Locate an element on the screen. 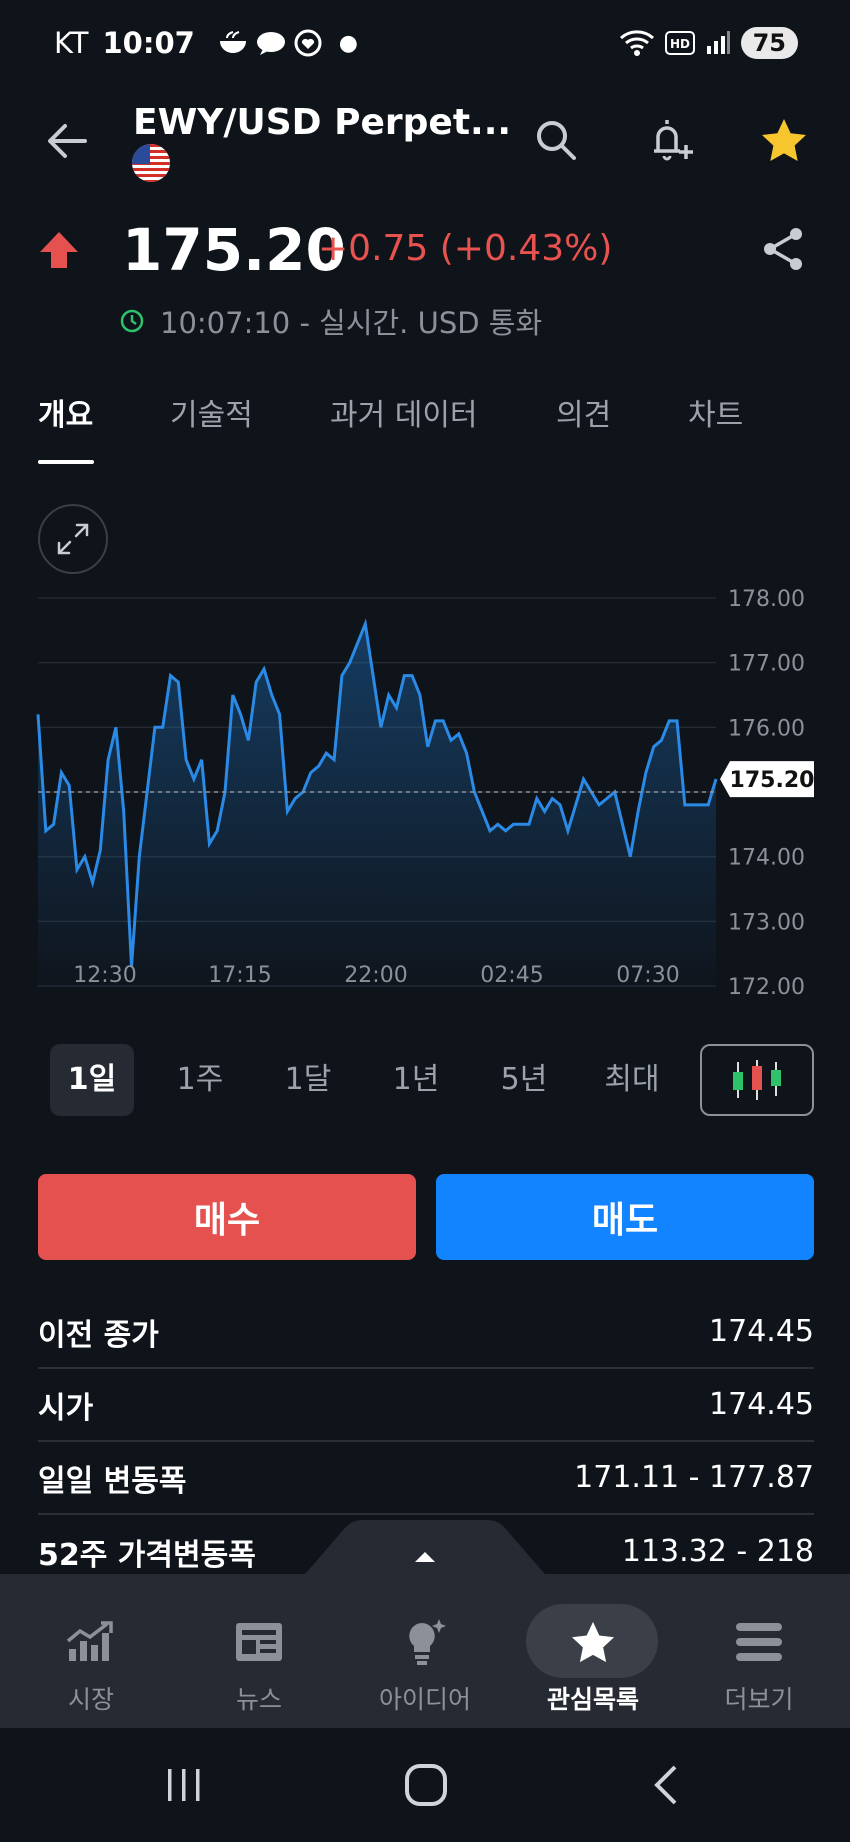  candlestick-icon is located at coordinates (757, 1080).